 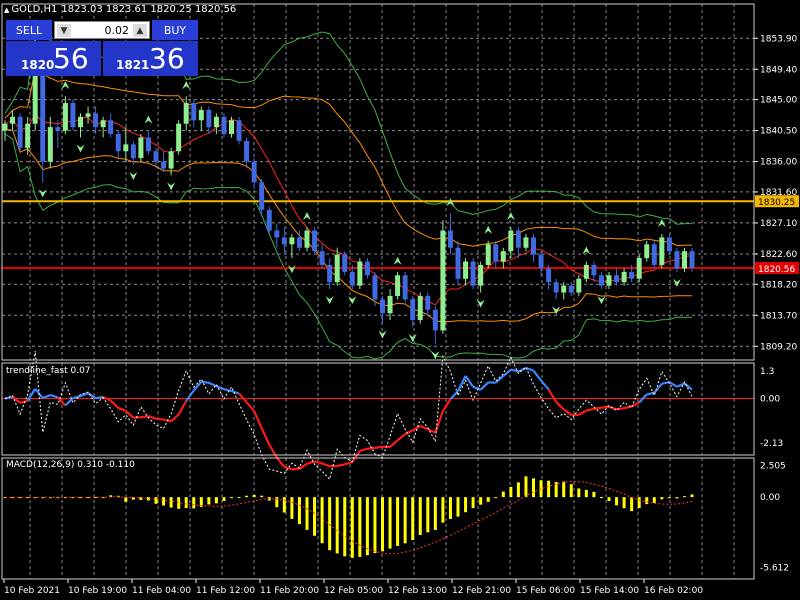 I want to click on time-tick-label: 15 Feb 06:00, so click(x=545, y=591).